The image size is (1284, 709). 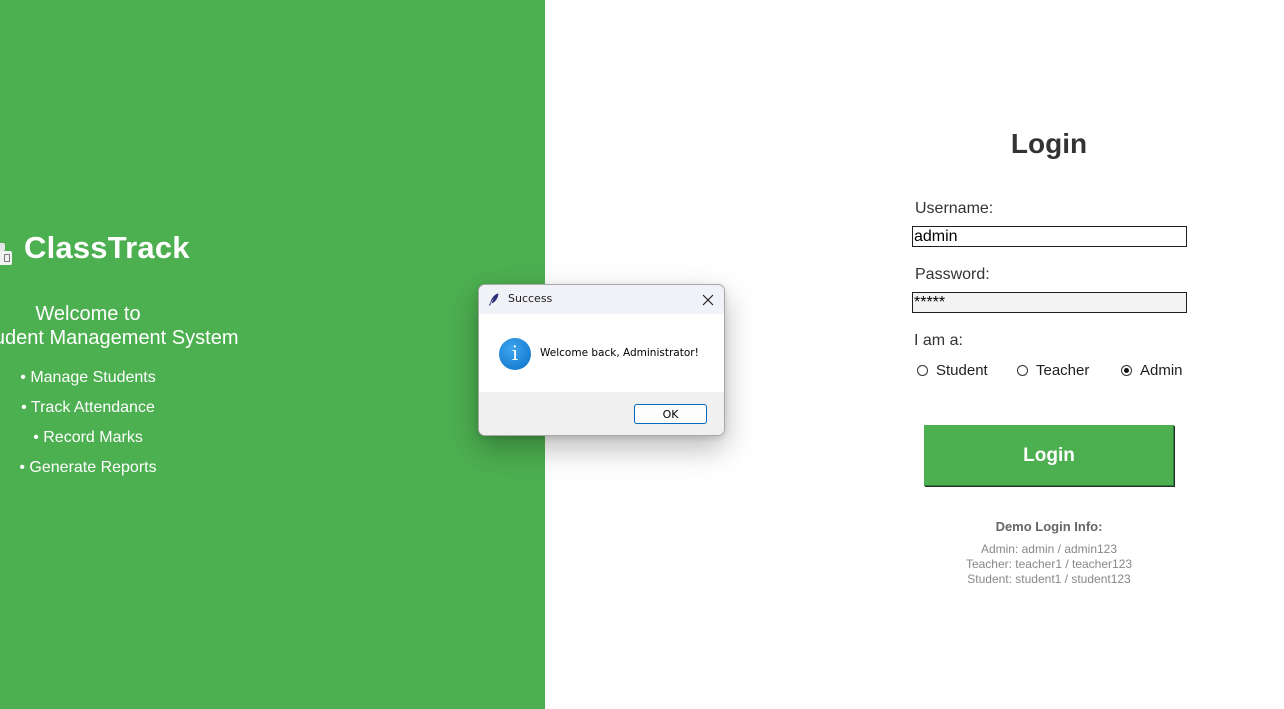 I want to click on password-label: Password:, so click(x=952, y=274).